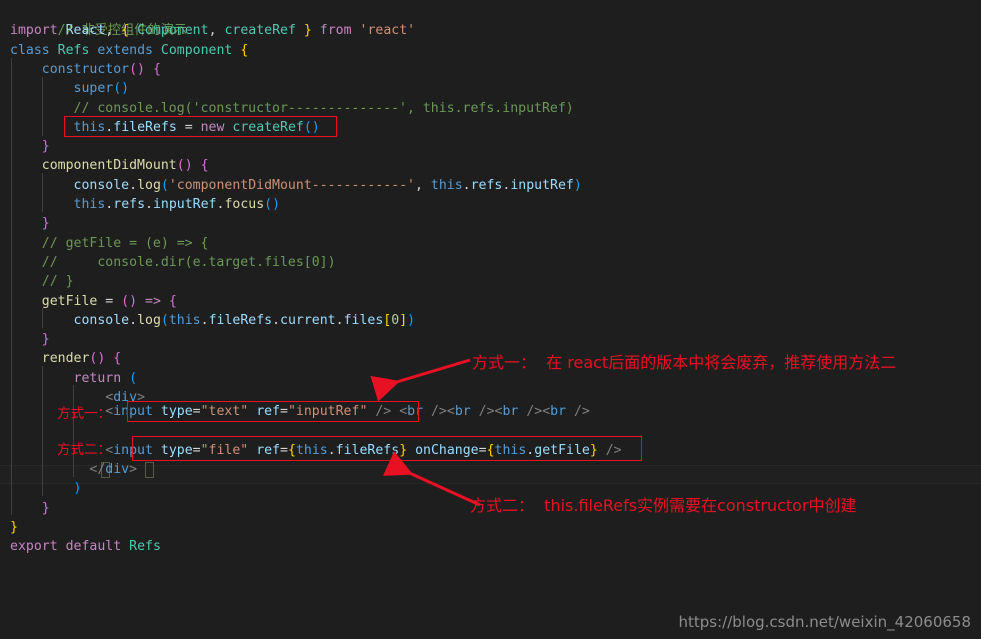  Describe the element at coordinates (177, 204) in the screenshot. I see `code-line: this.refs.inputRef.focus()` at that location.